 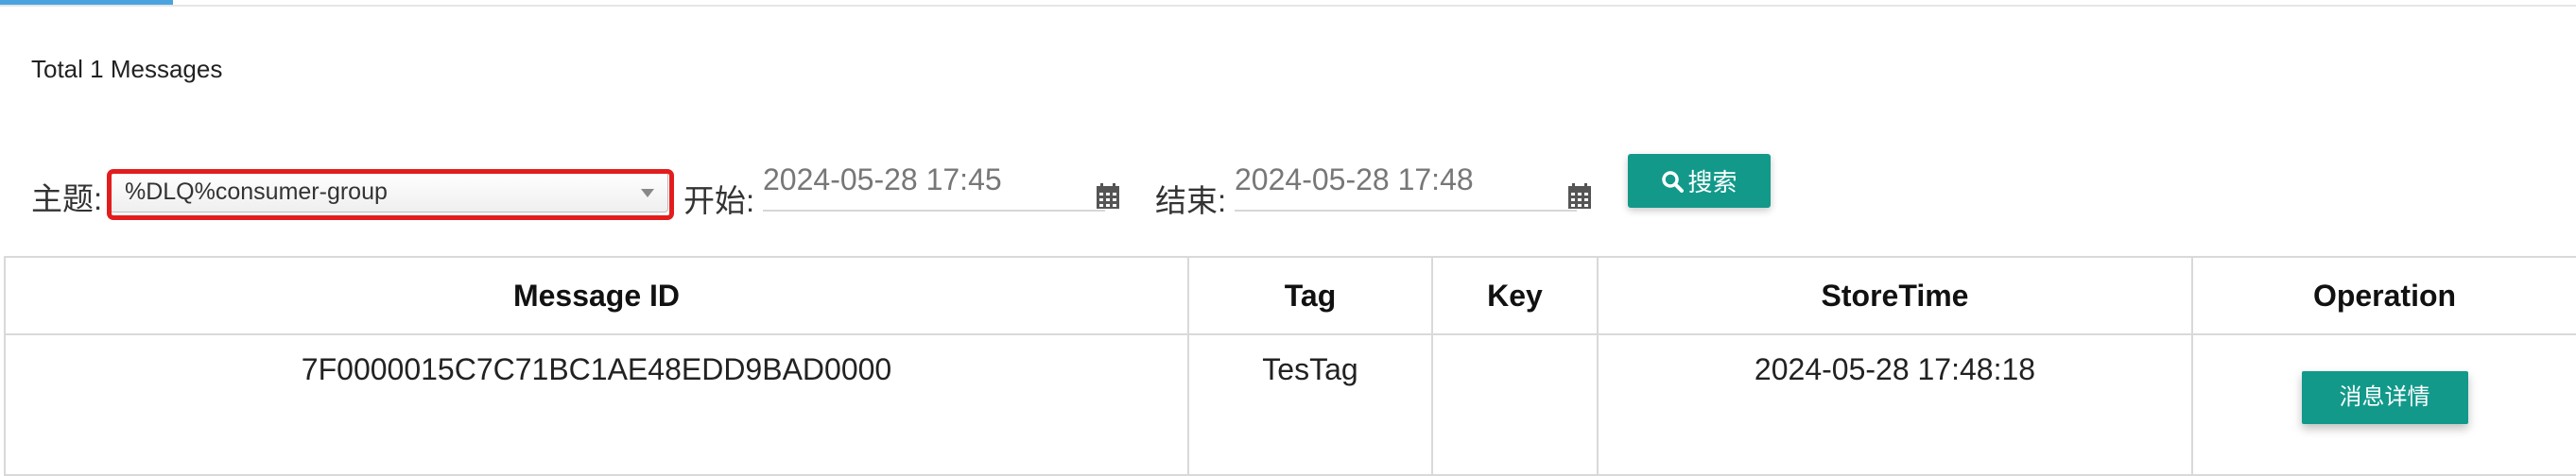 I want to click on topic-label: 主题:, so click(x=67, y=198).